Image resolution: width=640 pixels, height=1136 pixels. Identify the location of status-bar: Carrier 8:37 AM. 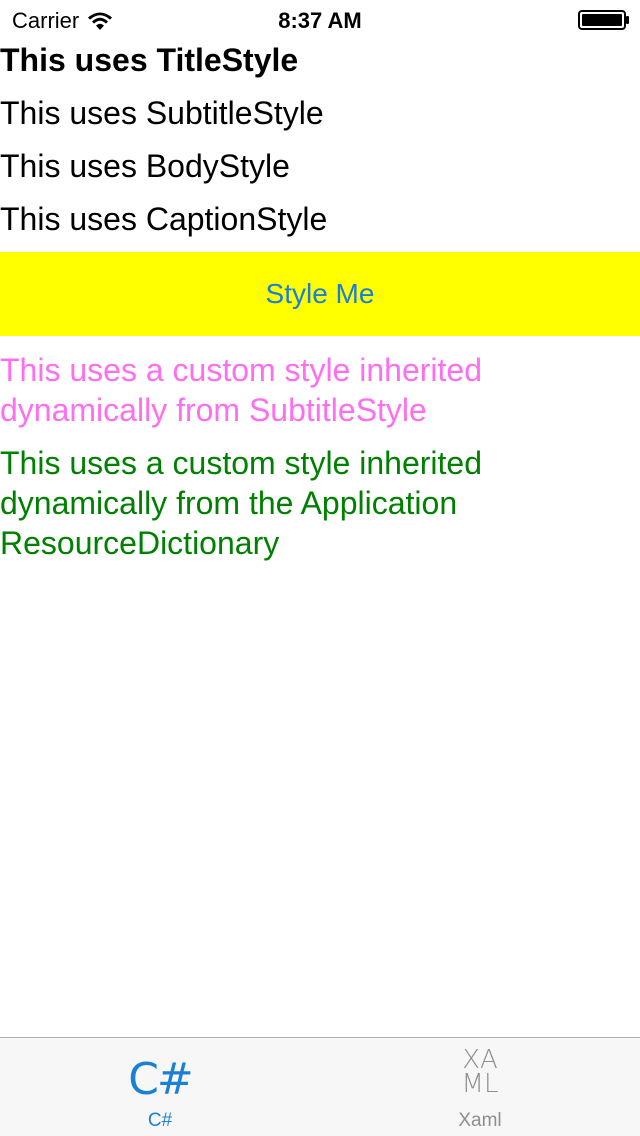
(320, 20).